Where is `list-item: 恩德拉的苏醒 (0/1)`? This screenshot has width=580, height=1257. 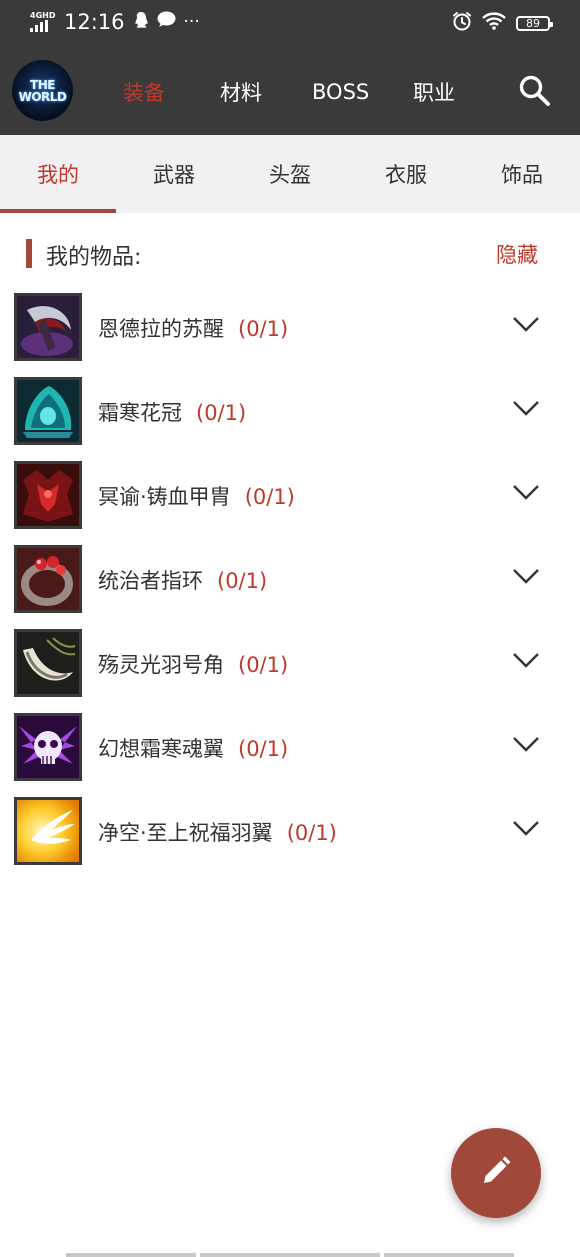
list-item: 恩德拉的苏醒 (0/1) is located at coordinates (289, 327).